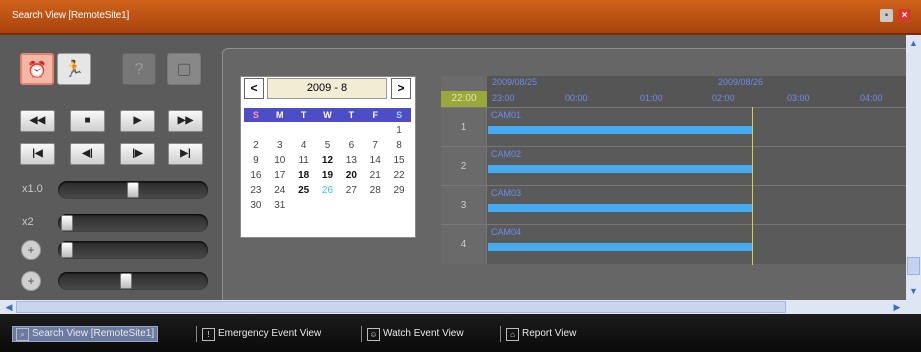  I want to click on task-search-view: ⌕ Search View [RemoteSite1], so click(85, 334).